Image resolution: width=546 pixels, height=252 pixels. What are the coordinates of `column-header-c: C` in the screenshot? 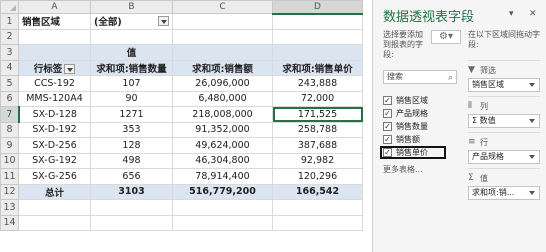 It's located at (222, 7).